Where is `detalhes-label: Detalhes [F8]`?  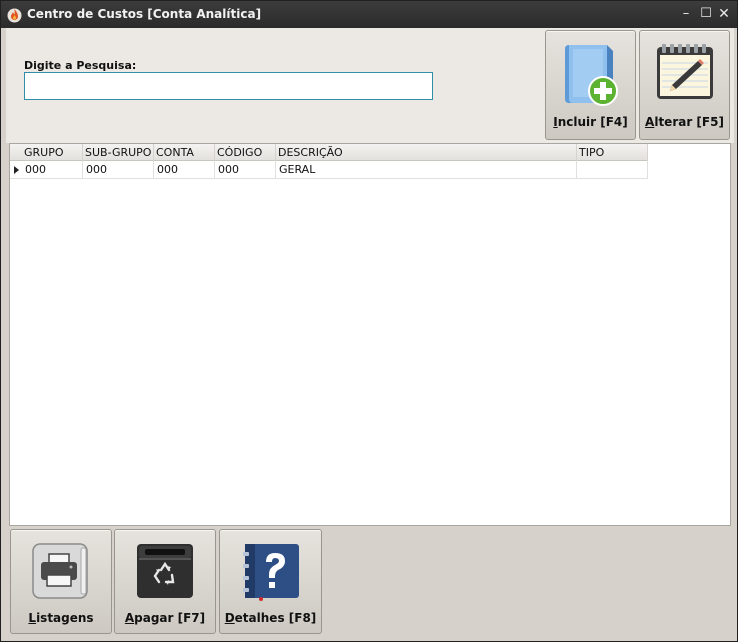 detalhes-label: Detalhes [F8] is located at coordinates (270, 618).